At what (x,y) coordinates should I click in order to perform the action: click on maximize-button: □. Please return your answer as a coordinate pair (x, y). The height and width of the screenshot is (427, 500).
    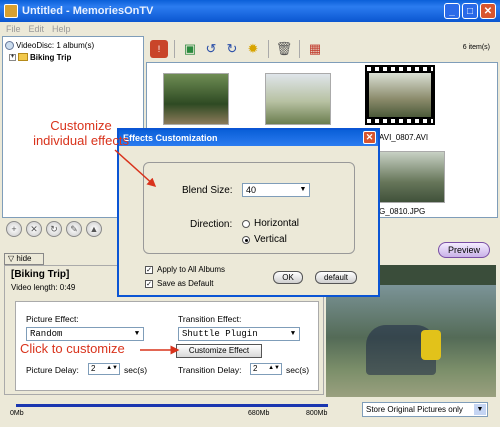
    Looking at the image, I should click on (470, 11).